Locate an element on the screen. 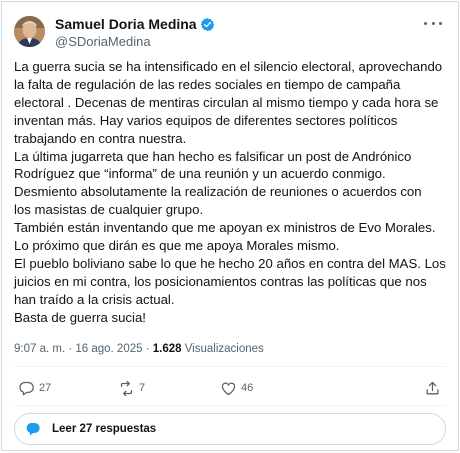 The height and width of the screenshot is (453, 460). action-bar: 27 7 46 is located at coordinates (230, 388).